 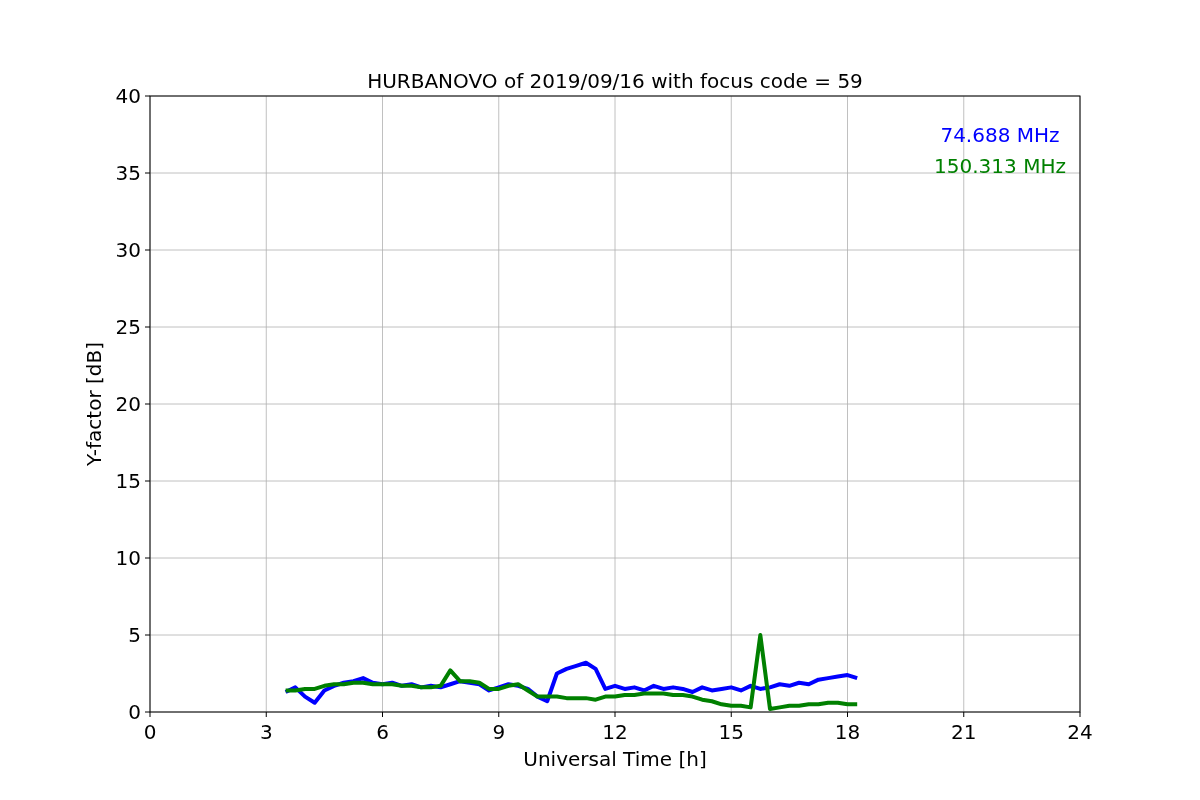 I want to click on x-tick-label: 6, so click(x=382, y=732).